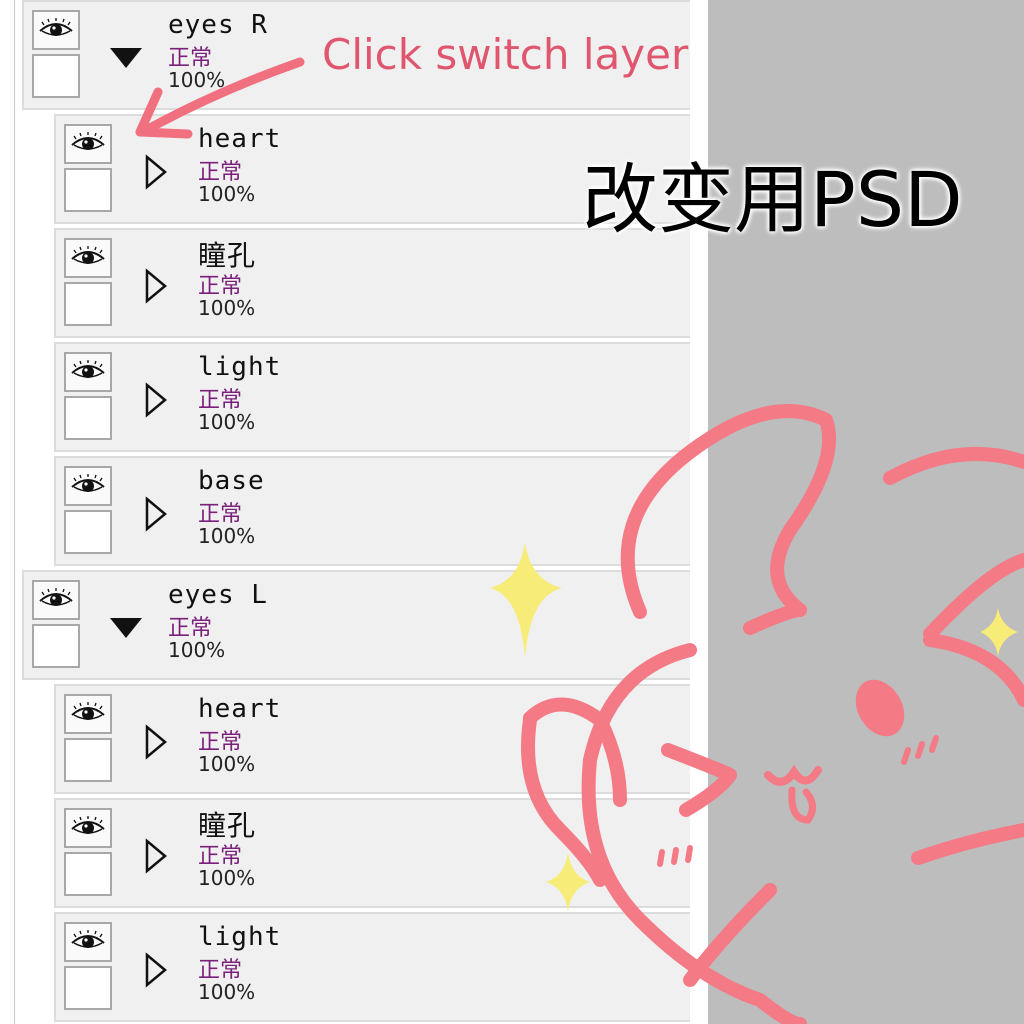  Describe the element at coordinates (231, 481) in the screenshot. I see `layer-name: base` at that location.